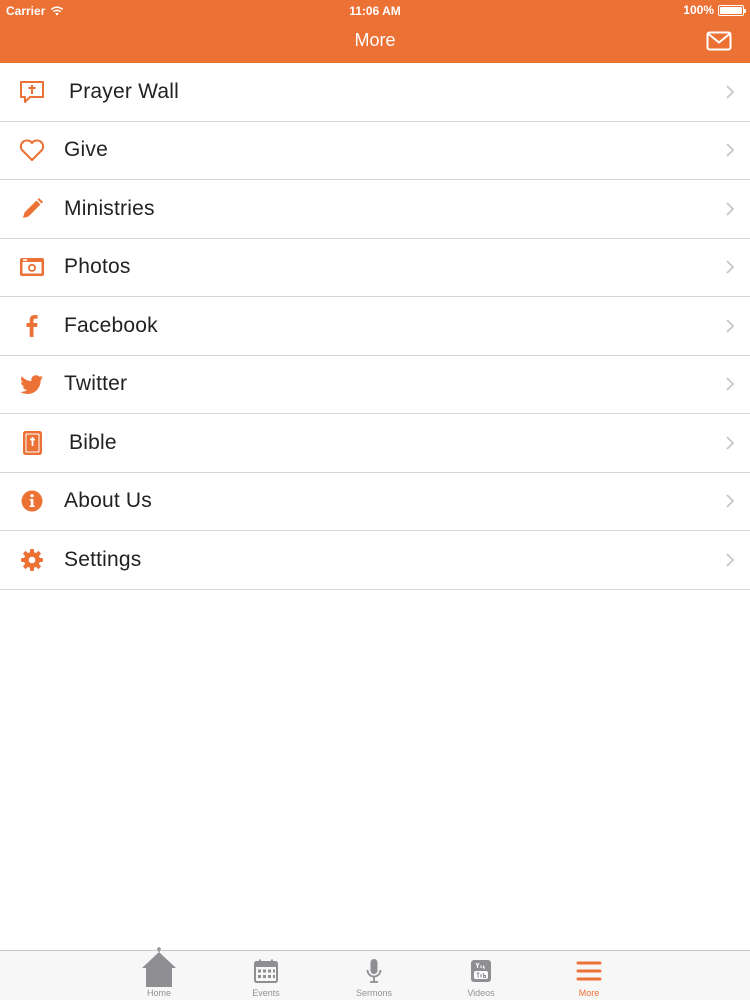 The width and height of the screenshot is (750, 1000). I want to click on navigation-bar: Carrier 11:06 AM 100% More, so click(375, 31).